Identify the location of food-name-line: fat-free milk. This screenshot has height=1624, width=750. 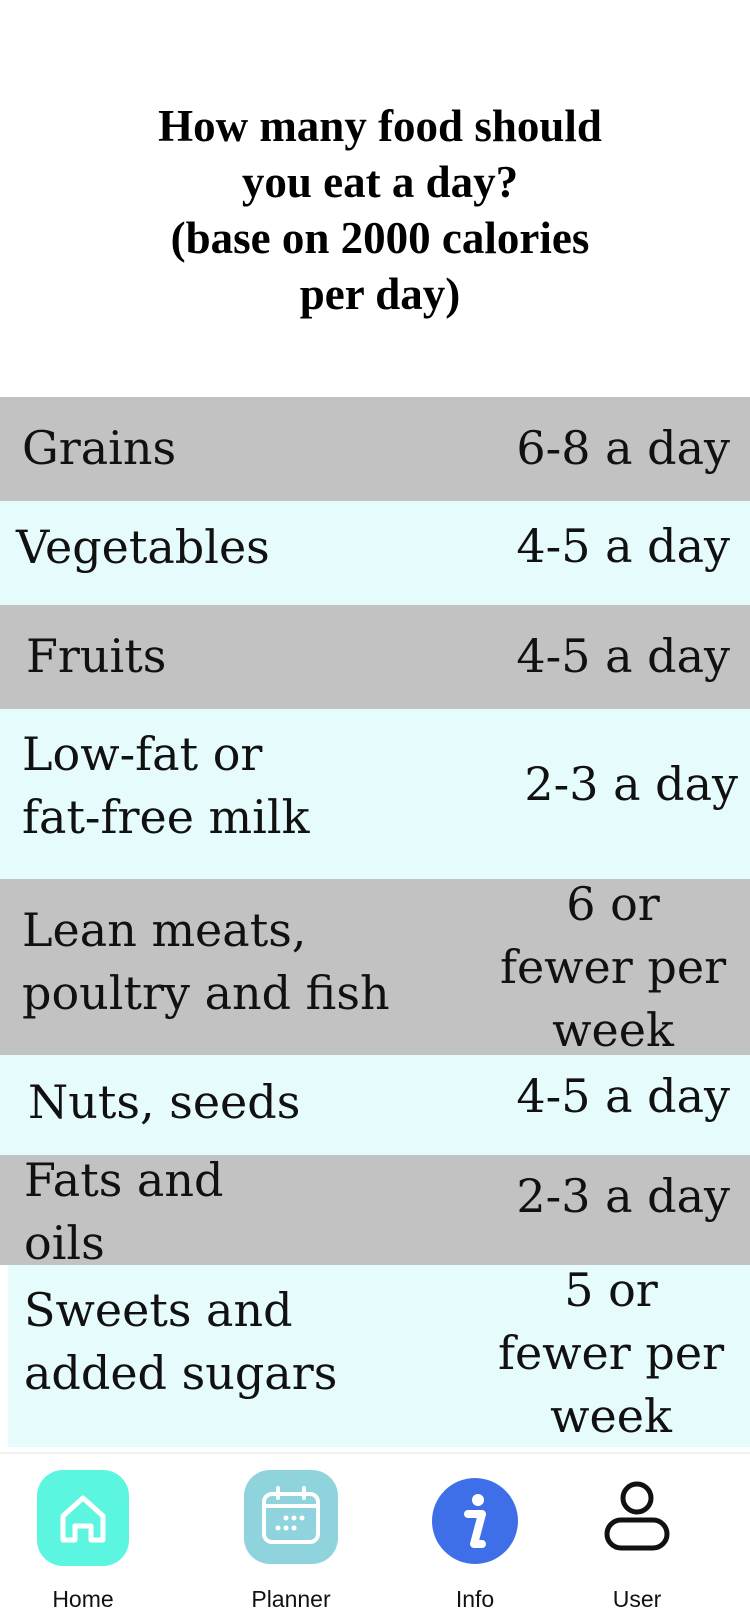
(166, 817).